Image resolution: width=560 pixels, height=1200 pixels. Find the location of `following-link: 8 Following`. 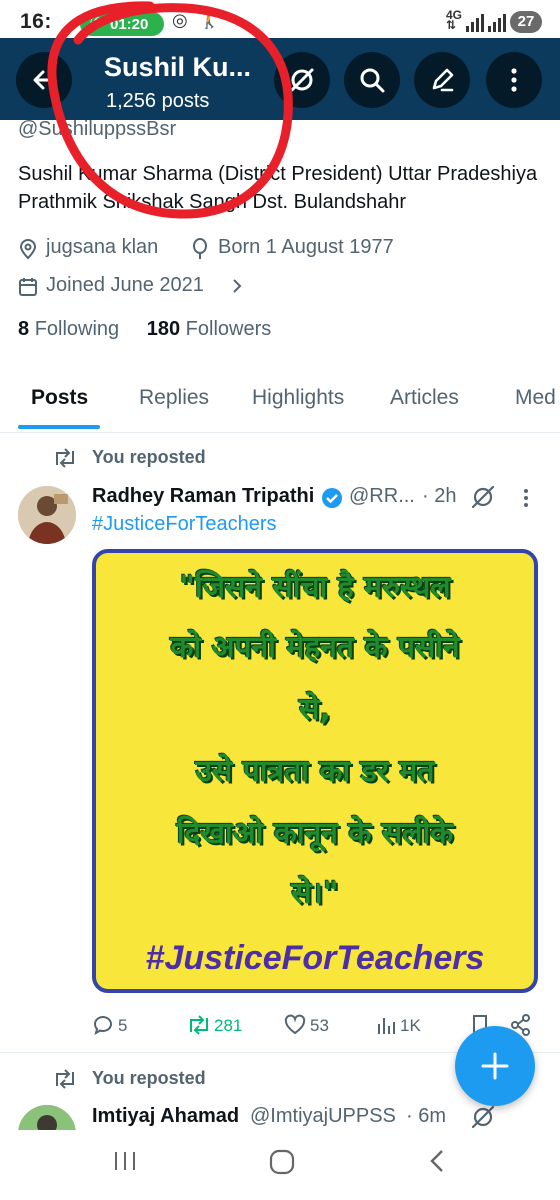

following-link: 8 Following is located at coordinates (68, 329).